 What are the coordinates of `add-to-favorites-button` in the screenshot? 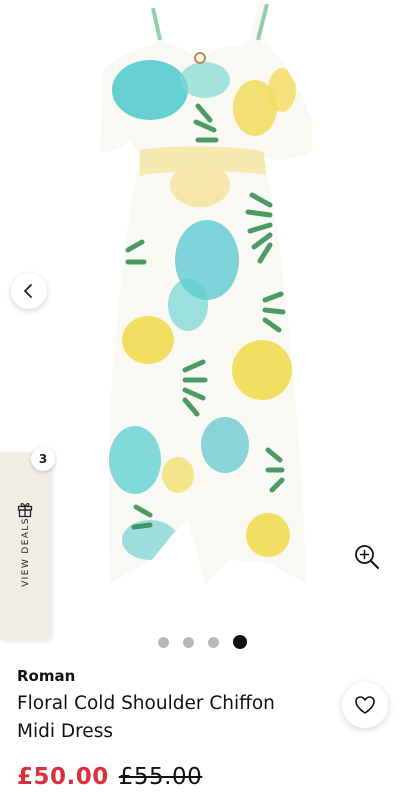 It's located at (365, 705).